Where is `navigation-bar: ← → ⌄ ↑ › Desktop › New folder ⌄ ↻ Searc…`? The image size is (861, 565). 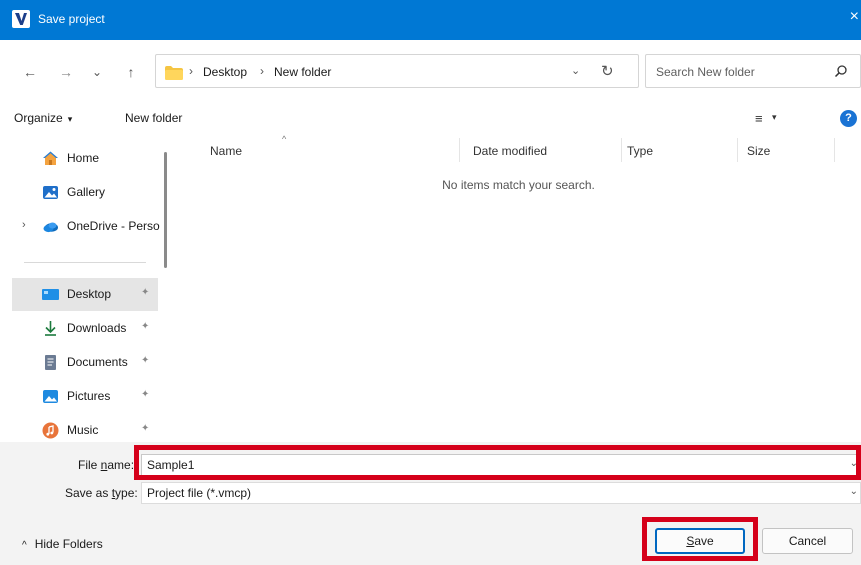 navigation-bar: ← → ⌄ ↑ › Desktop › New folder ⌄ ↻ Searc… is located at coordinates (430, 71).